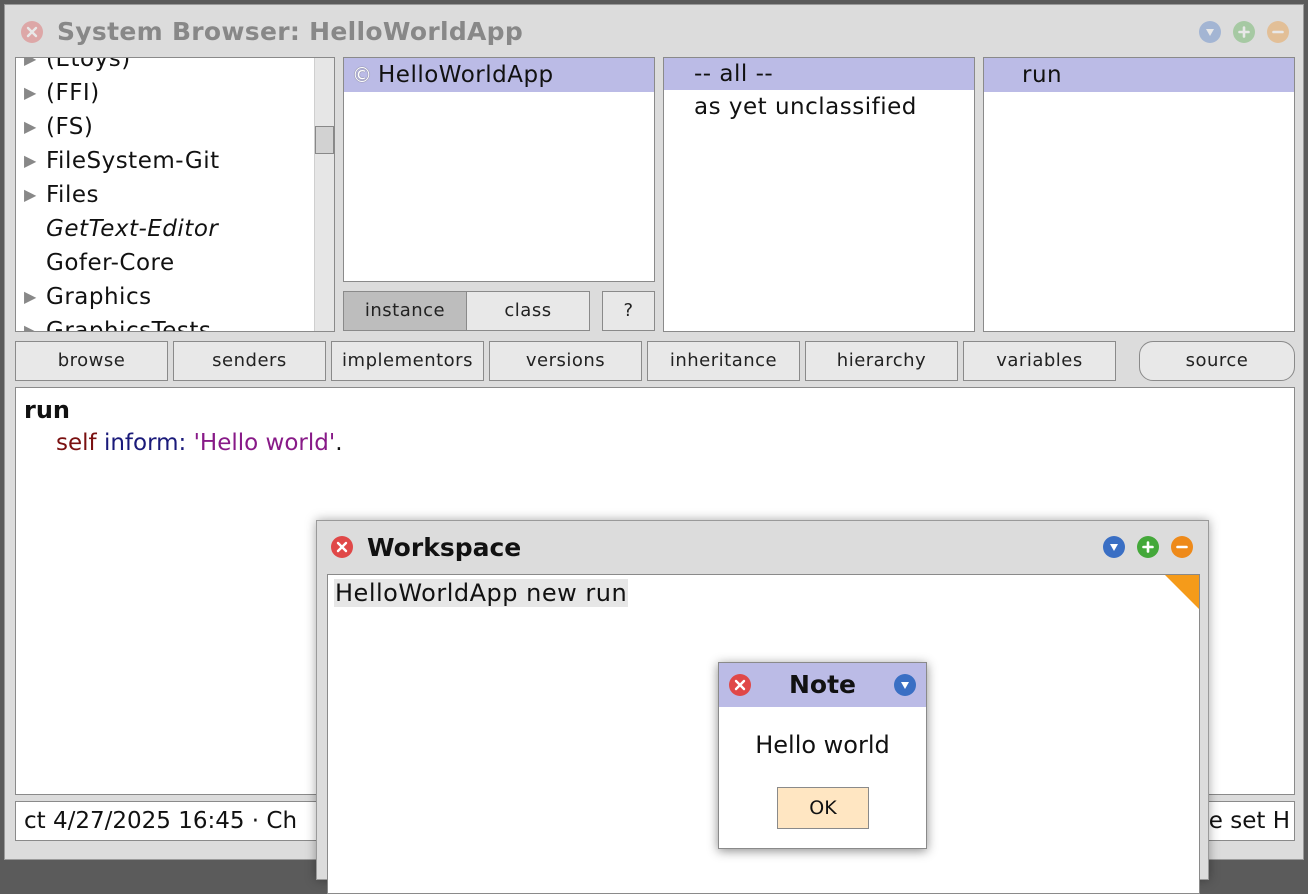  What do you see at coordinates (290, 31) in the screenshot?
I see `window-title: System Browser: HelloWorldApp` at bounding box center [290, 31].